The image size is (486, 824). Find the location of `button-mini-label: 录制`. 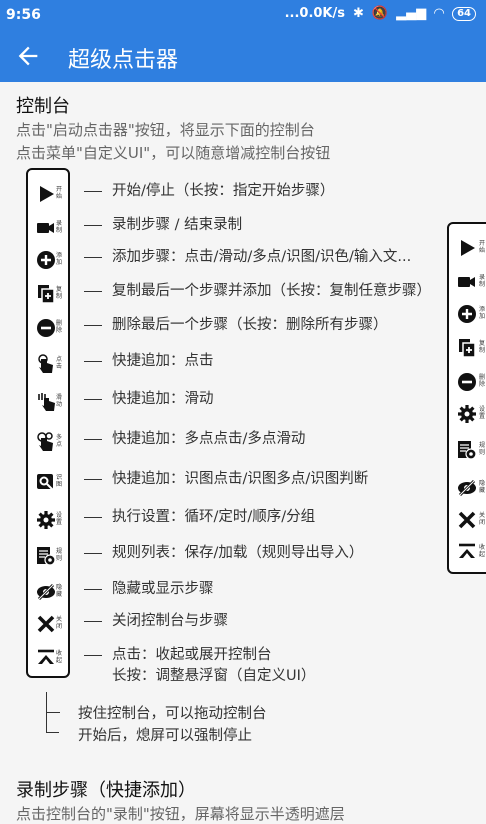

button-mini-label: 录制 is located at coordinates (482, 281).